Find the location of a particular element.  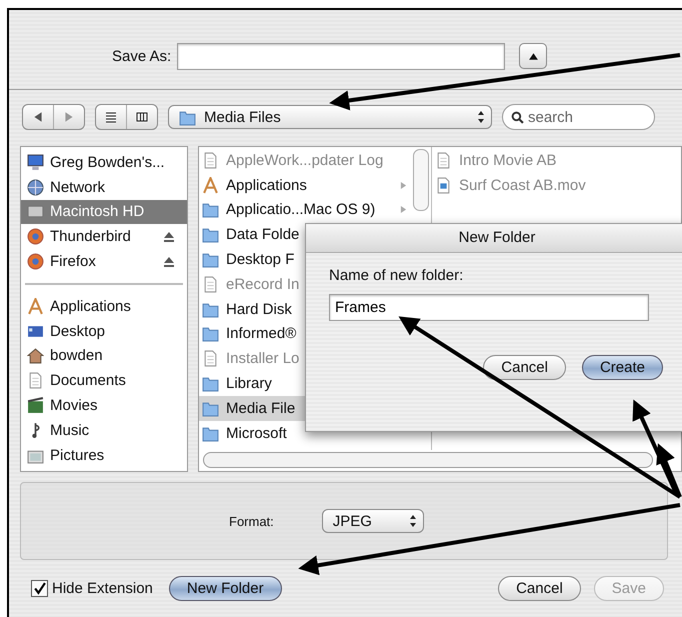

checkbox-label: Hide Extension is located at coordinates (102, 588).